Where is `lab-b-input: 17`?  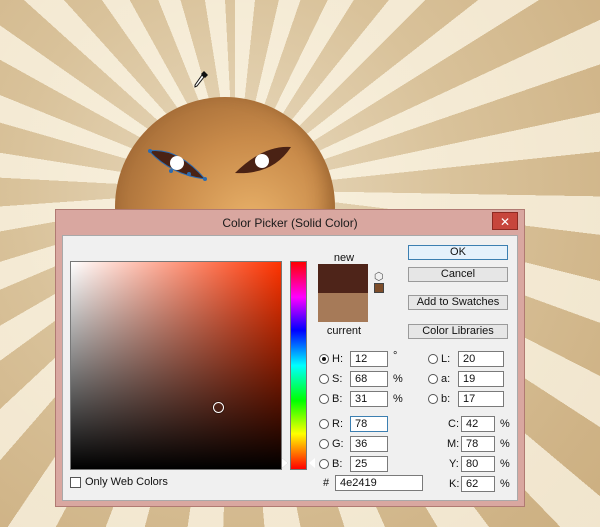
lab-b-input: 17 is located at coordinates (481, 399).